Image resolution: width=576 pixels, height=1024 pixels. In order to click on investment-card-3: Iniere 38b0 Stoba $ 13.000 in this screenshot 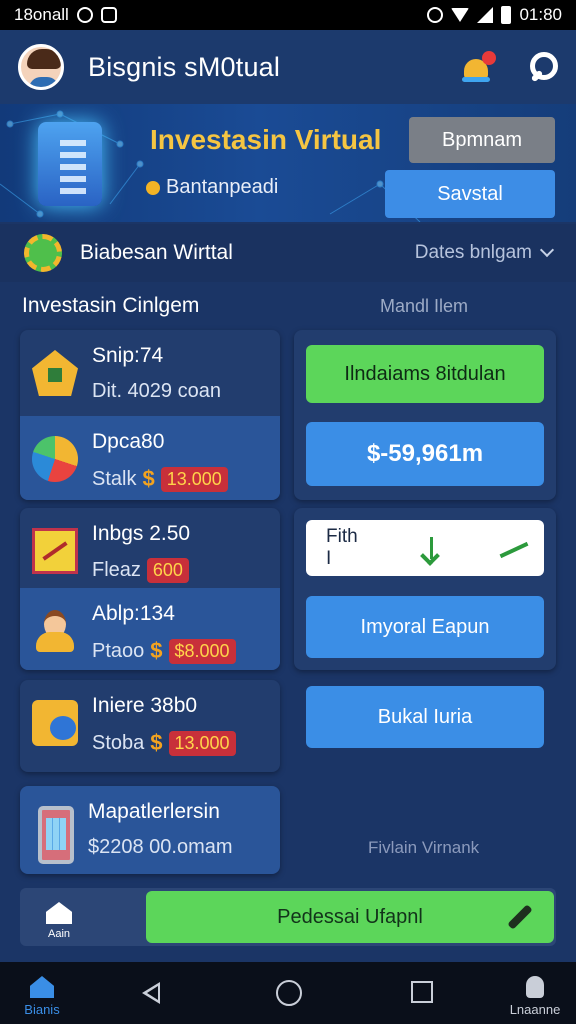, I will do `click(150, 726)`.